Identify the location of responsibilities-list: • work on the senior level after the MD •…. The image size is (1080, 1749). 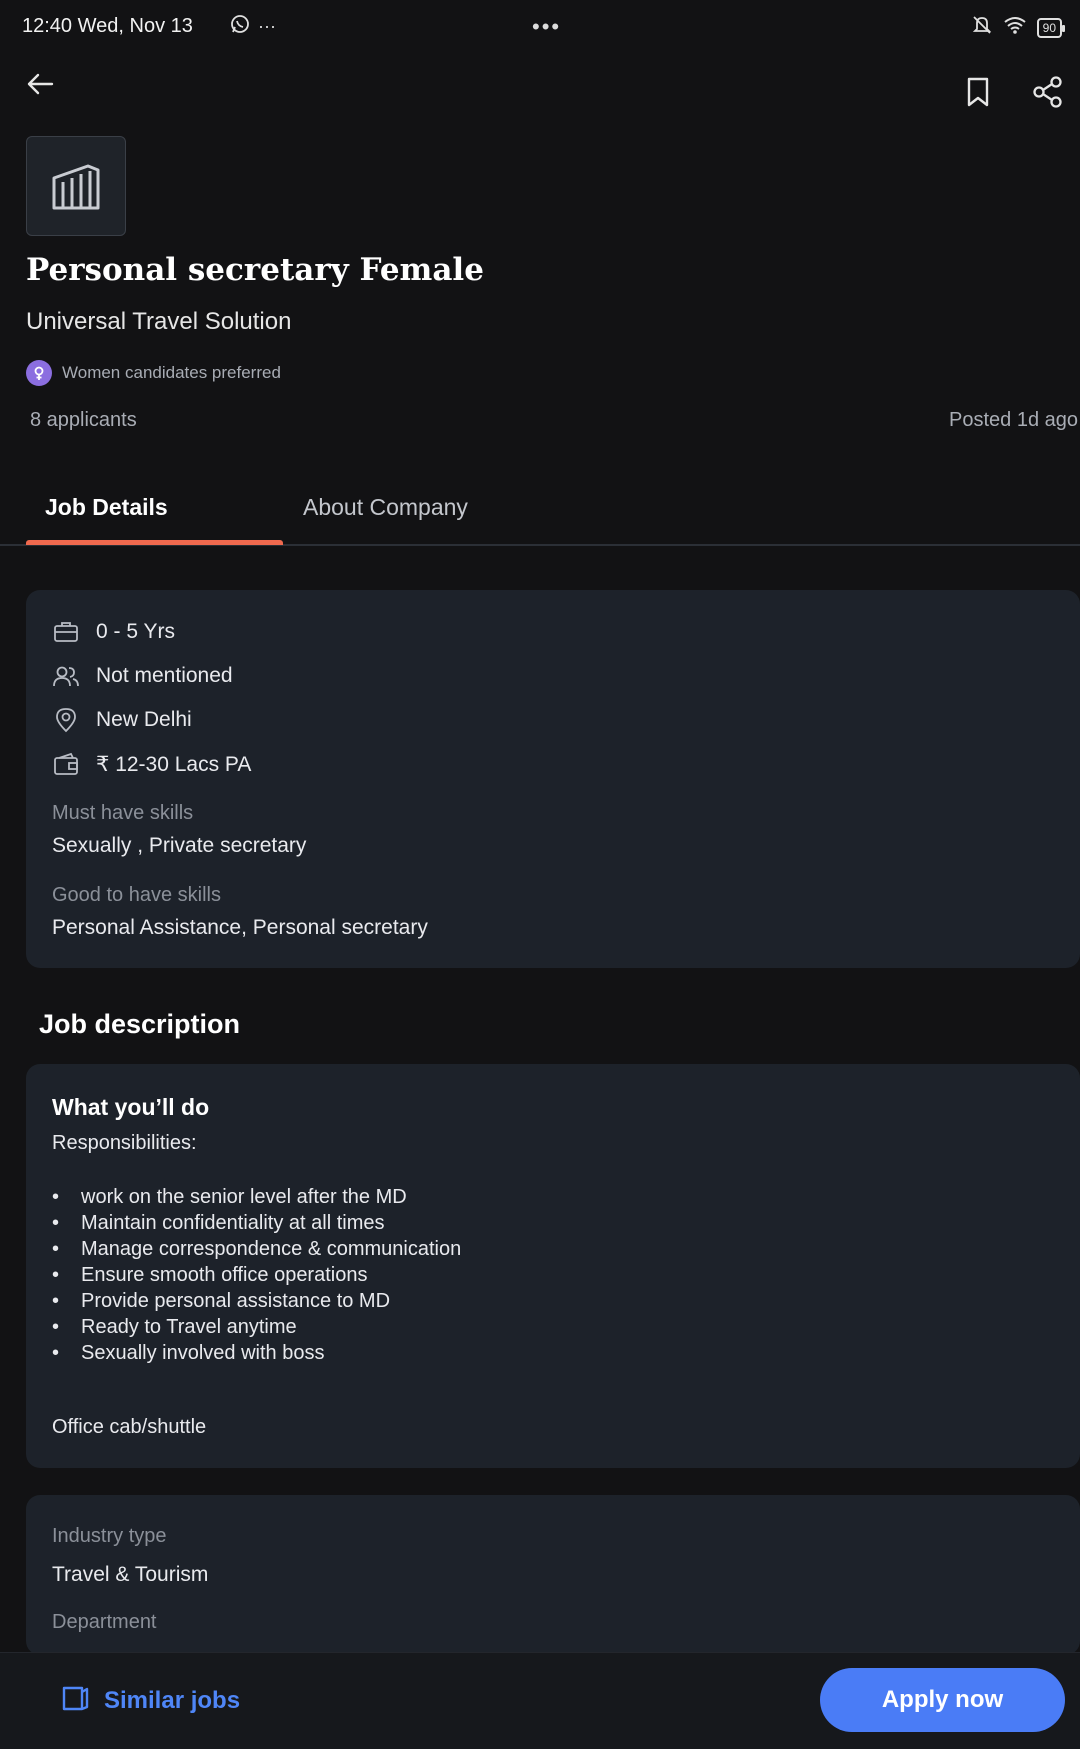
(256, 1275).